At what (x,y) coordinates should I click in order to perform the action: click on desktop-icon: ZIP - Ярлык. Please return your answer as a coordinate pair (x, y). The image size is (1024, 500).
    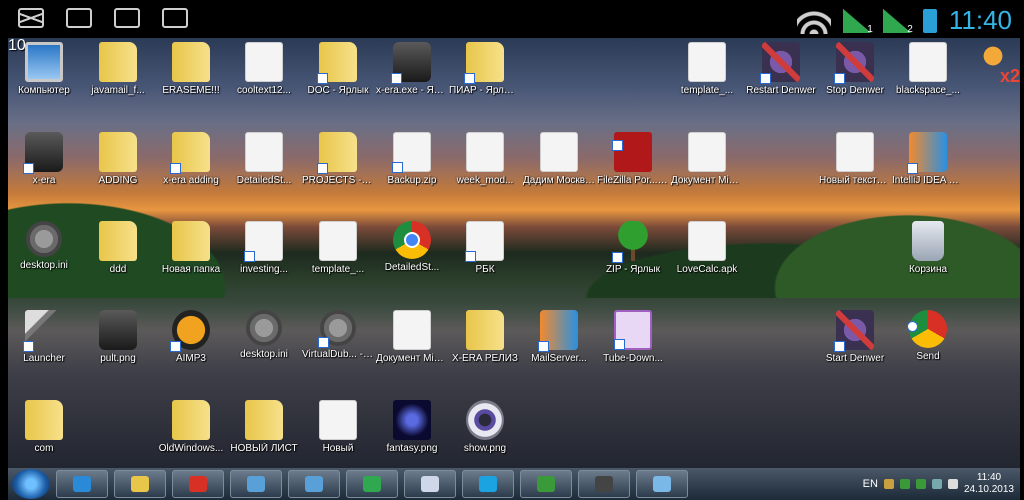
    Looking at the image, I should click on (633, 248).